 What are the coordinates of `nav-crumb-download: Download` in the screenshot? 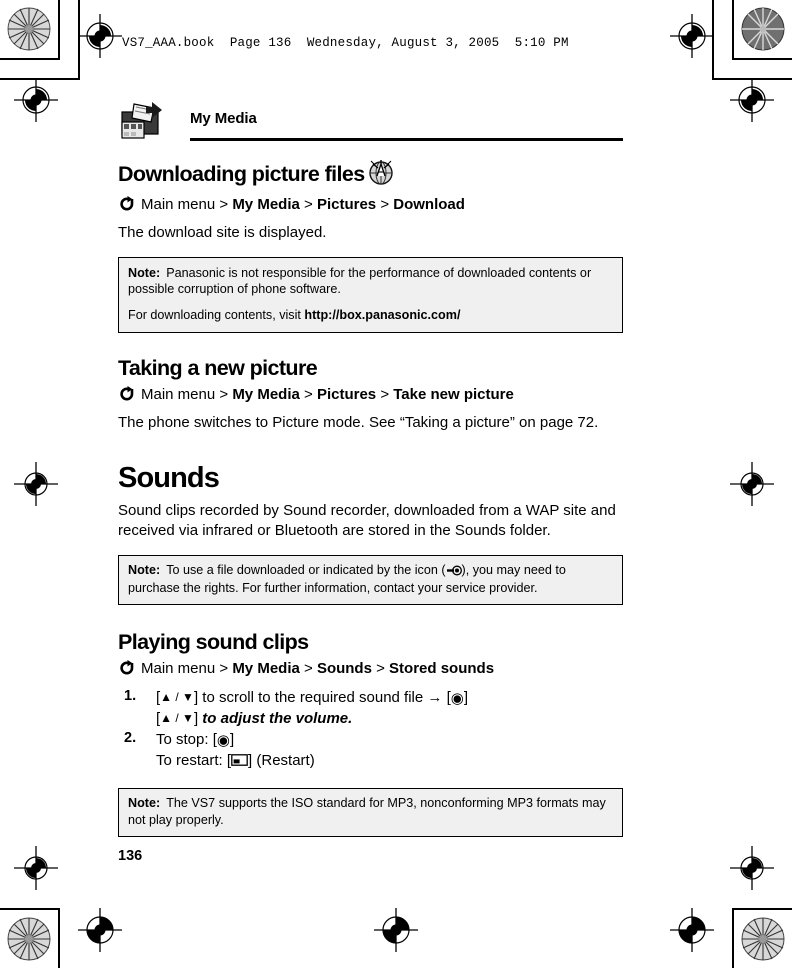 It's located at (429, 204).